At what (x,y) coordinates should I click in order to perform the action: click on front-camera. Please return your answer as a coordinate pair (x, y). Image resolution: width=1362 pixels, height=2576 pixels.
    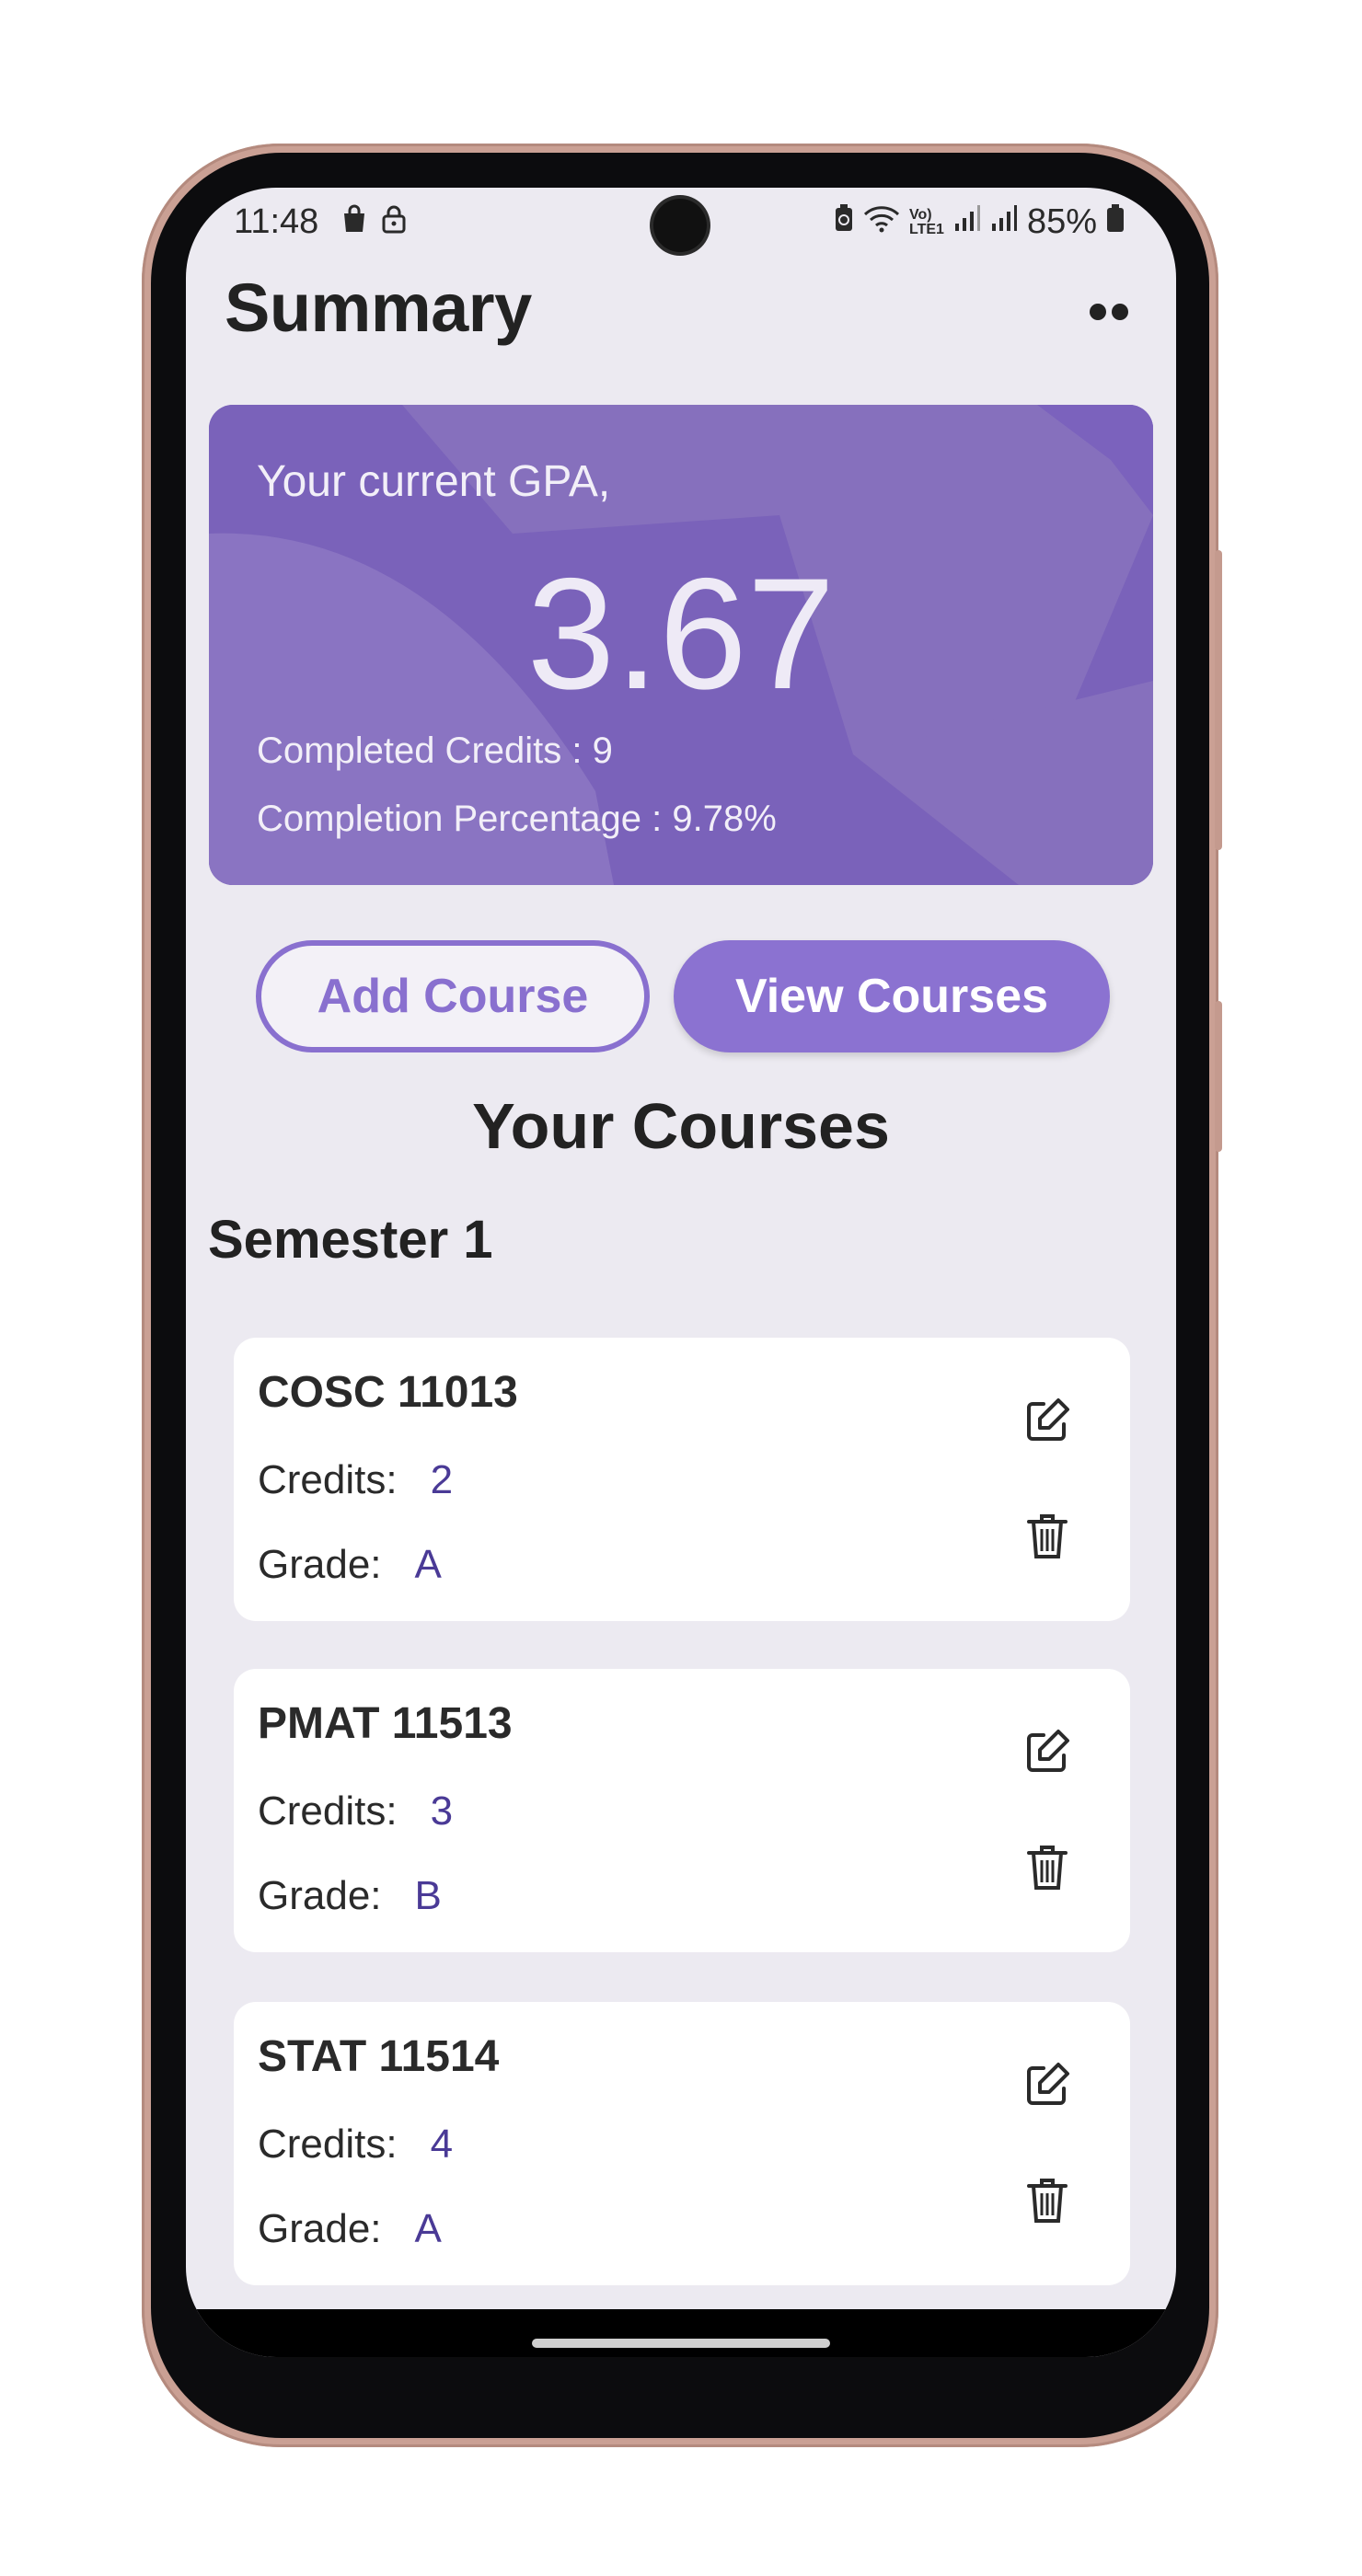
    Looking at the image, I should click on (680, 225).